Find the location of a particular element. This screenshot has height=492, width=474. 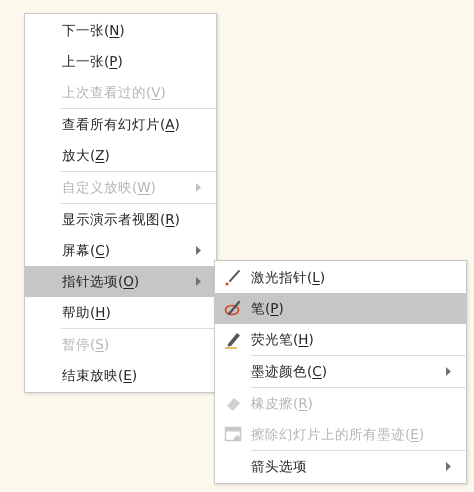

pen-icon is located at coordinates (233, 308).